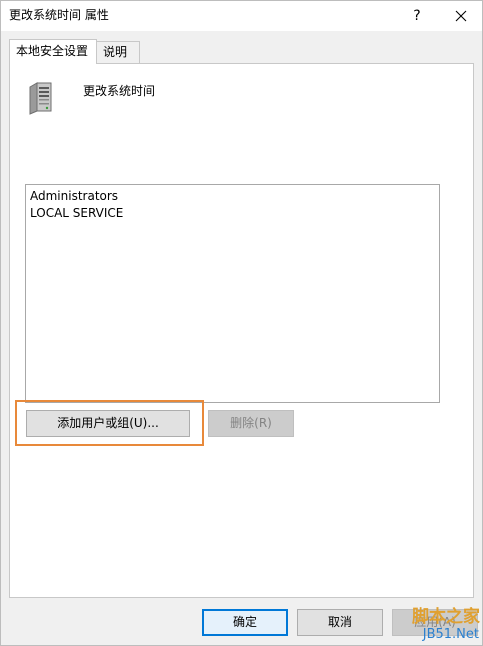 Image resolution: width=483 pixels, height=646 pixels. I want to click on remove-button: 删除(R), so click(251, 423).